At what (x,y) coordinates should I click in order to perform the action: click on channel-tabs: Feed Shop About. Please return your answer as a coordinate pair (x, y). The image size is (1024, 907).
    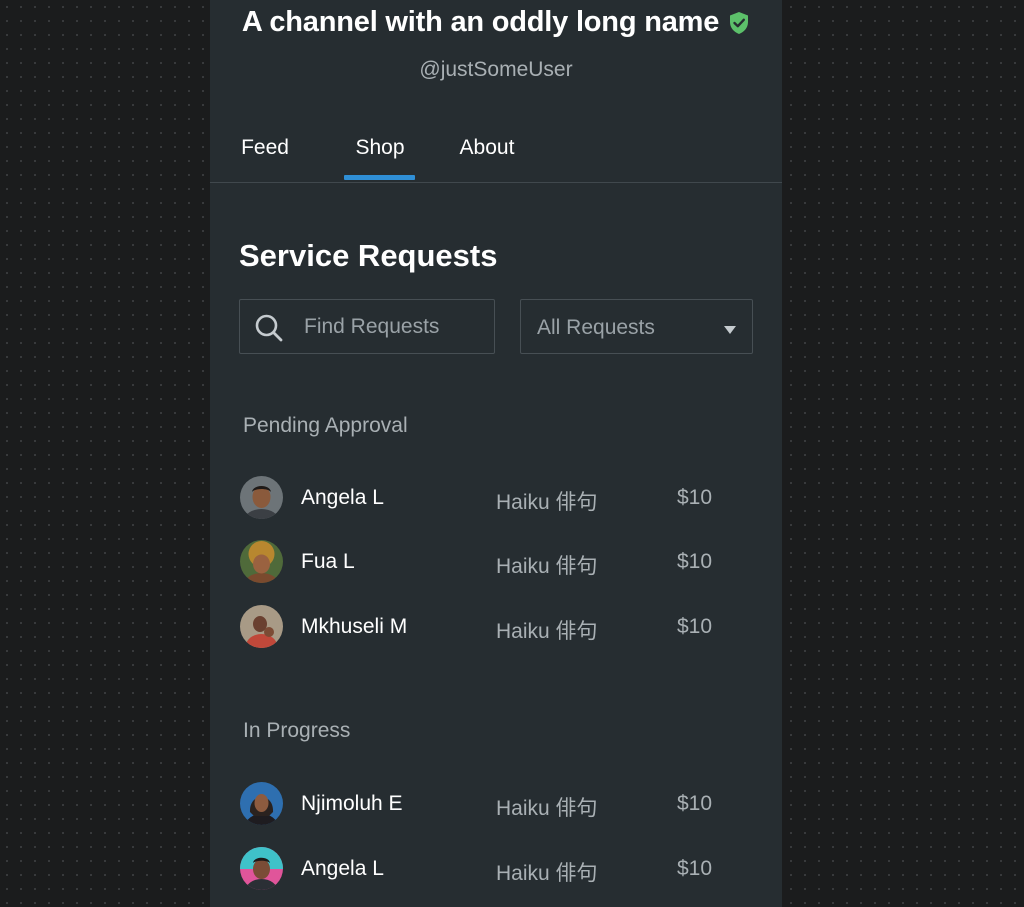
    Looking at the image, I should click on (496, 154).